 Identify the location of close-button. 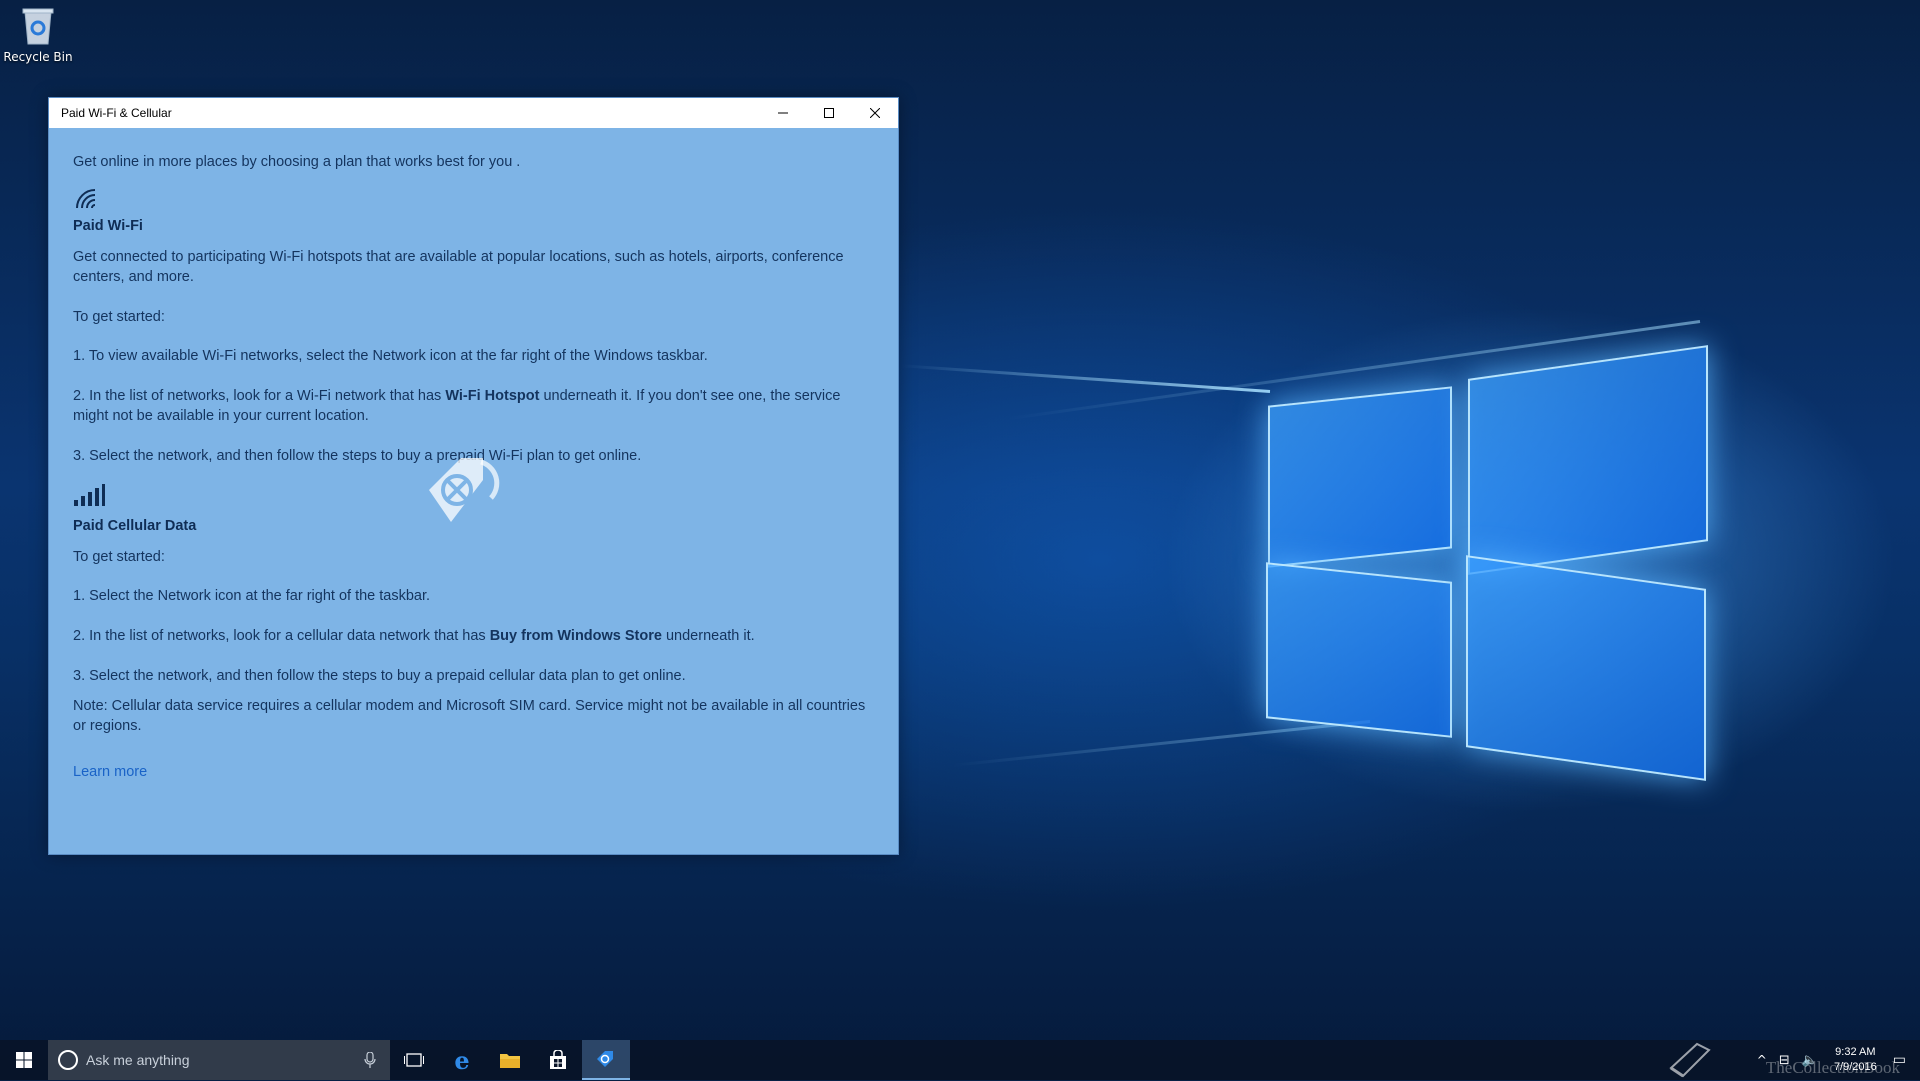
(875, 113).